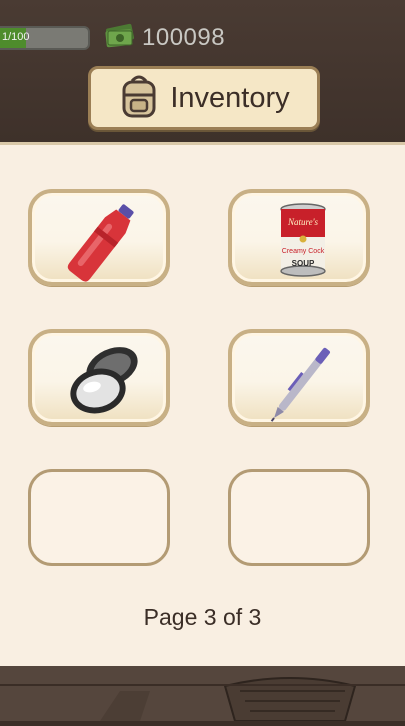  What do you see at coordinates (45, 38) in the screenshot?
I see `health-bar: 1/100` at bounding box center [45, 38].